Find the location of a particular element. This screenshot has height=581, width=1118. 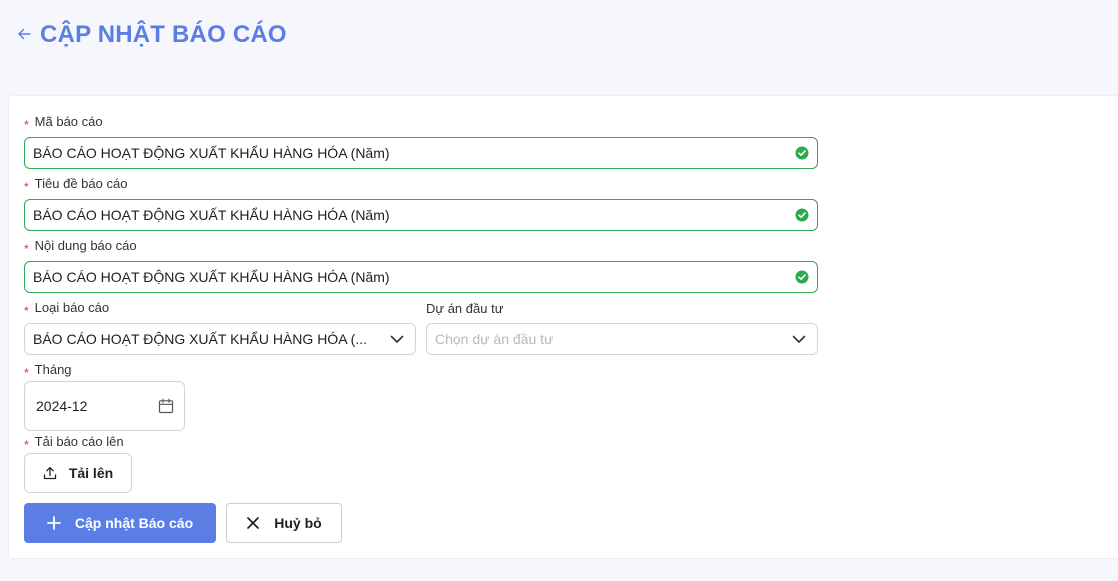

report-content-label: * Nội dung báo cáo is located at coordinates (80, 247).